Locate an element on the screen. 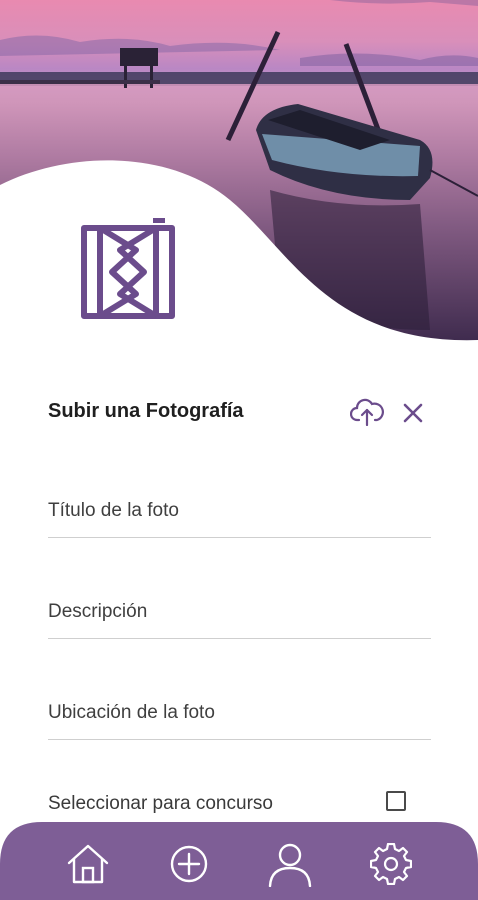 The width and height of the screenshot is (478, 900). cloud-upload-icon is located at coordinates (366, 411).